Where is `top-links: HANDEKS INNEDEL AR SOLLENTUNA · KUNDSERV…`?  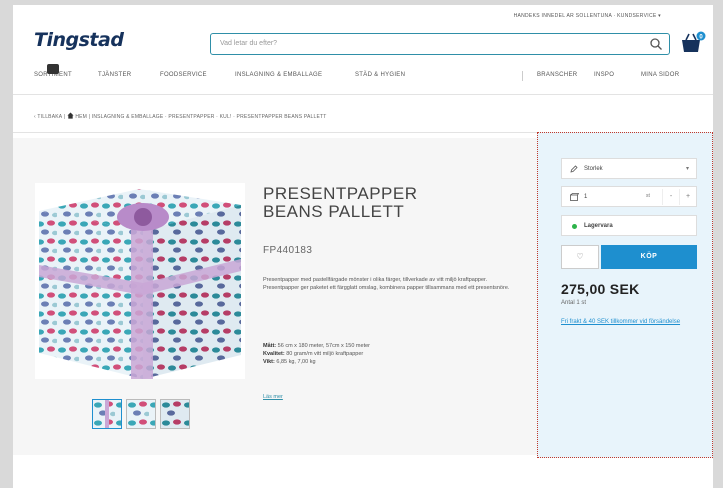
top-links: HANDEKS INNEDEL AR SOLLENTUNA · KUNDSERV… is located at coordinates (587, 16).